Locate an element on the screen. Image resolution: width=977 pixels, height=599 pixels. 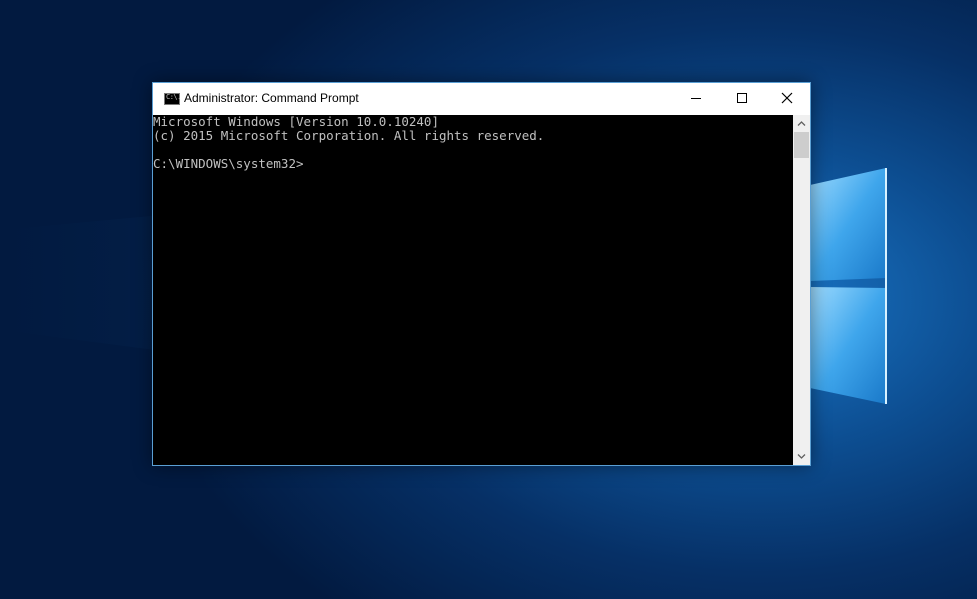
minimize-button is located at coordinates (696, 99).